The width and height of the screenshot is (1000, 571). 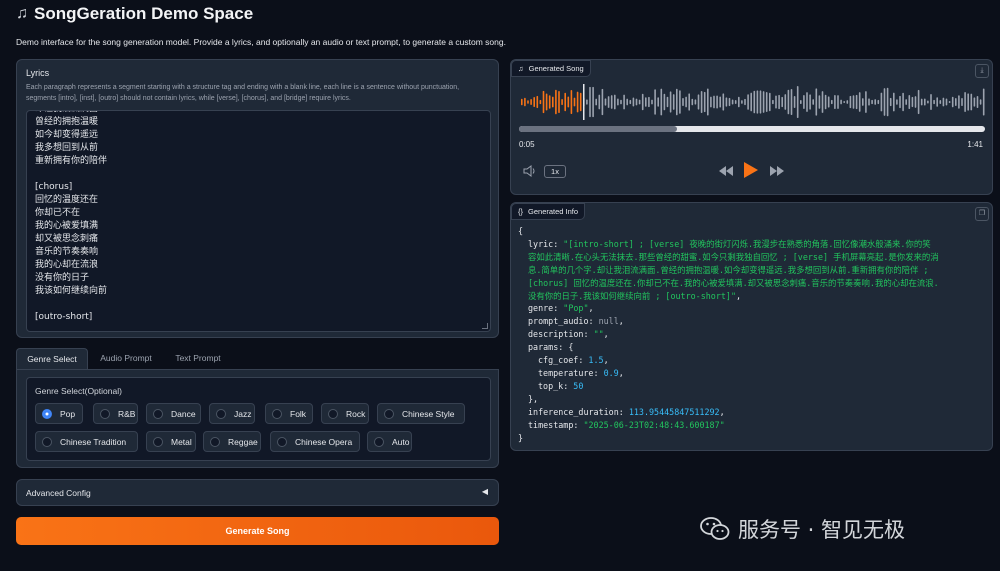 What do you see at coordinates (556, 424) in the screenshot?
I see `json-token: timestamp:` at bounding box center [556, 424].